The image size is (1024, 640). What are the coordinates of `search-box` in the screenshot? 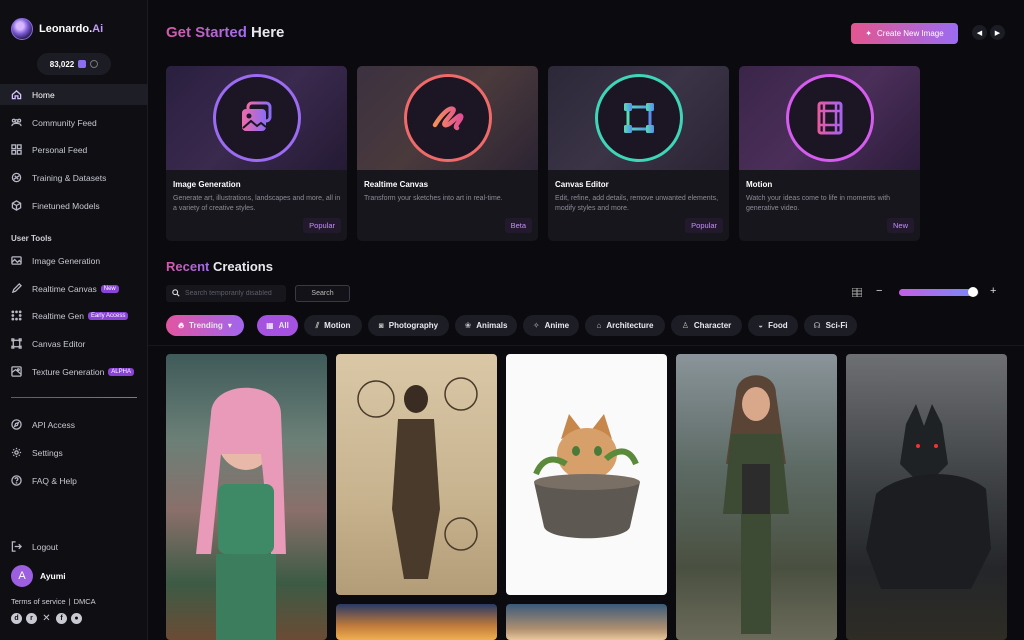 It's located at (226, 293).